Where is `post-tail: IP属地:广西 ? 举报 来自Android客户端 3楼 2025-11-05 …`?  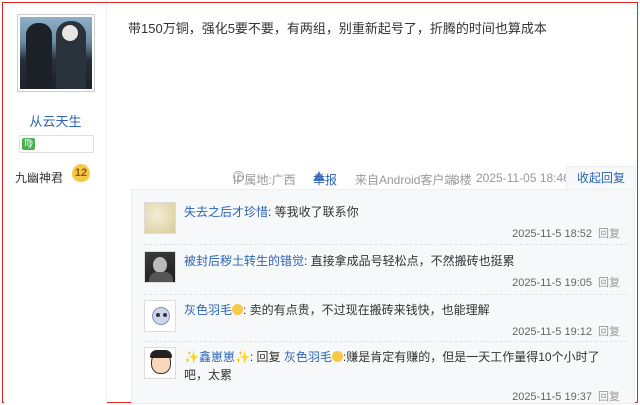 post-tail: IP属地:广西 ? 举报 来自Android客户端 3楼 2025-11-05 … is located at coordinates (401, 179).